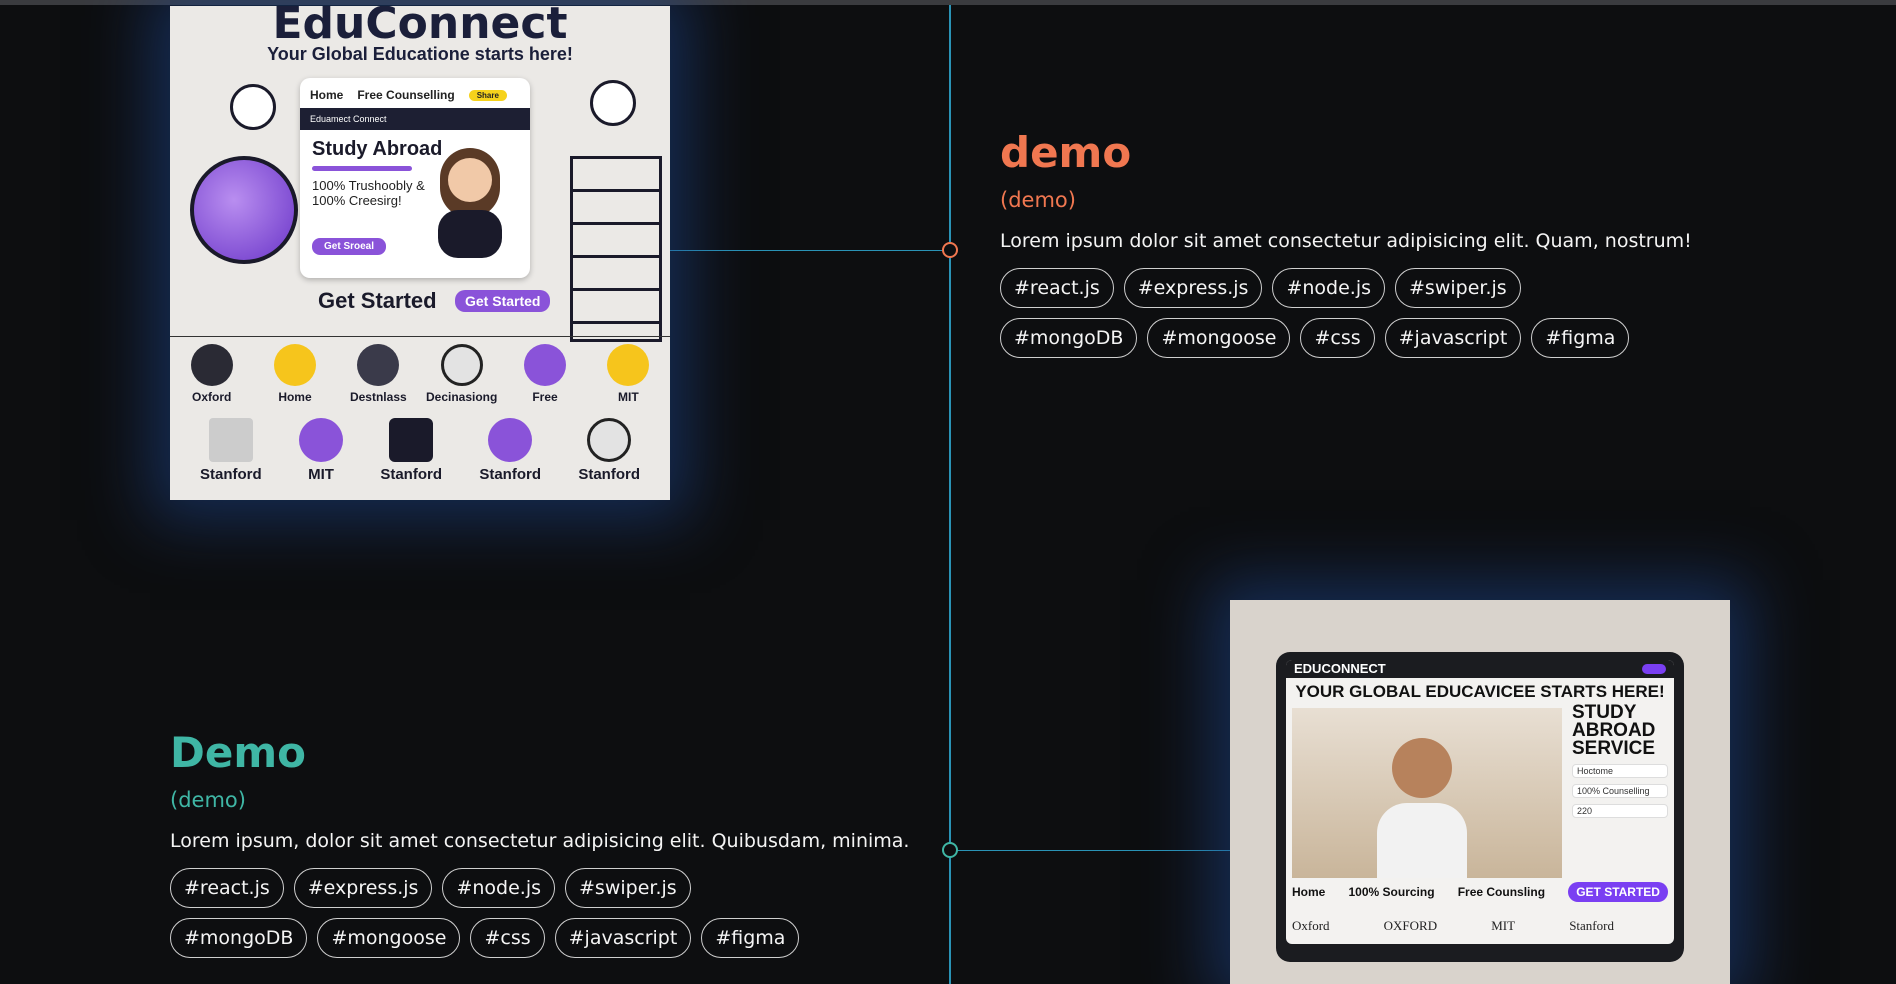  Describe the element at coordinates (377, 149) in the screenshot. I see `thumb-hero-heading: Study Abroad` at that location.